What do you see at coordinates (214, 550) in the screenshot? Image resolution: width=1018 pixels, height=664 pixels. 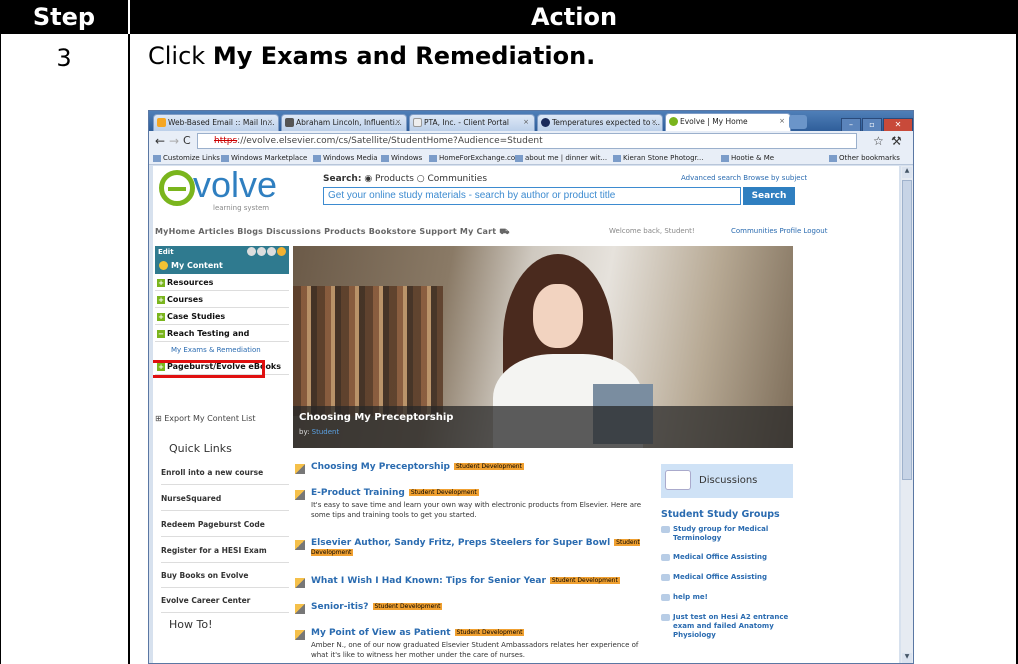 I see `quick-link: Register for a HESI Exam` at bounding box center [214, 550].